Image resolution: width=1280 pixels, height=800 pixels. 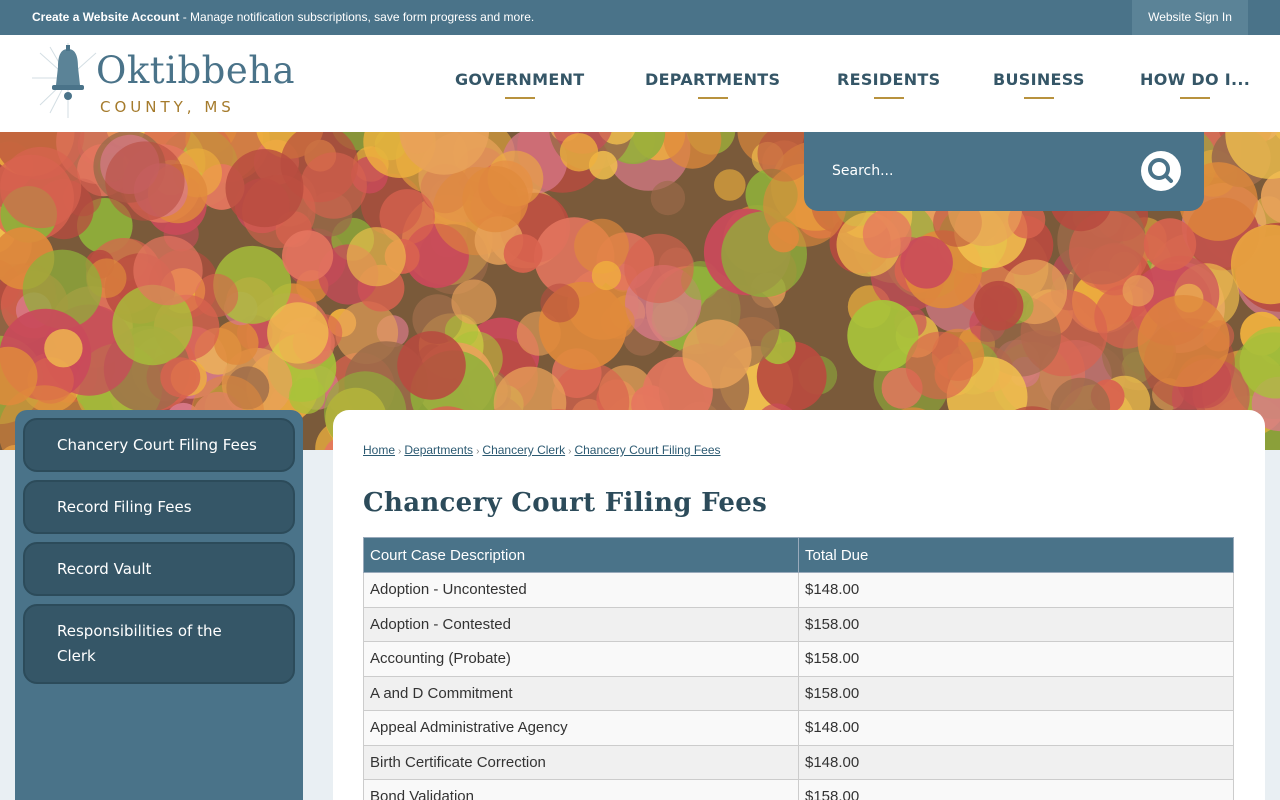 I want to click on sidebar-item-label: Record Filing Fees, so click(x=124, y=506).